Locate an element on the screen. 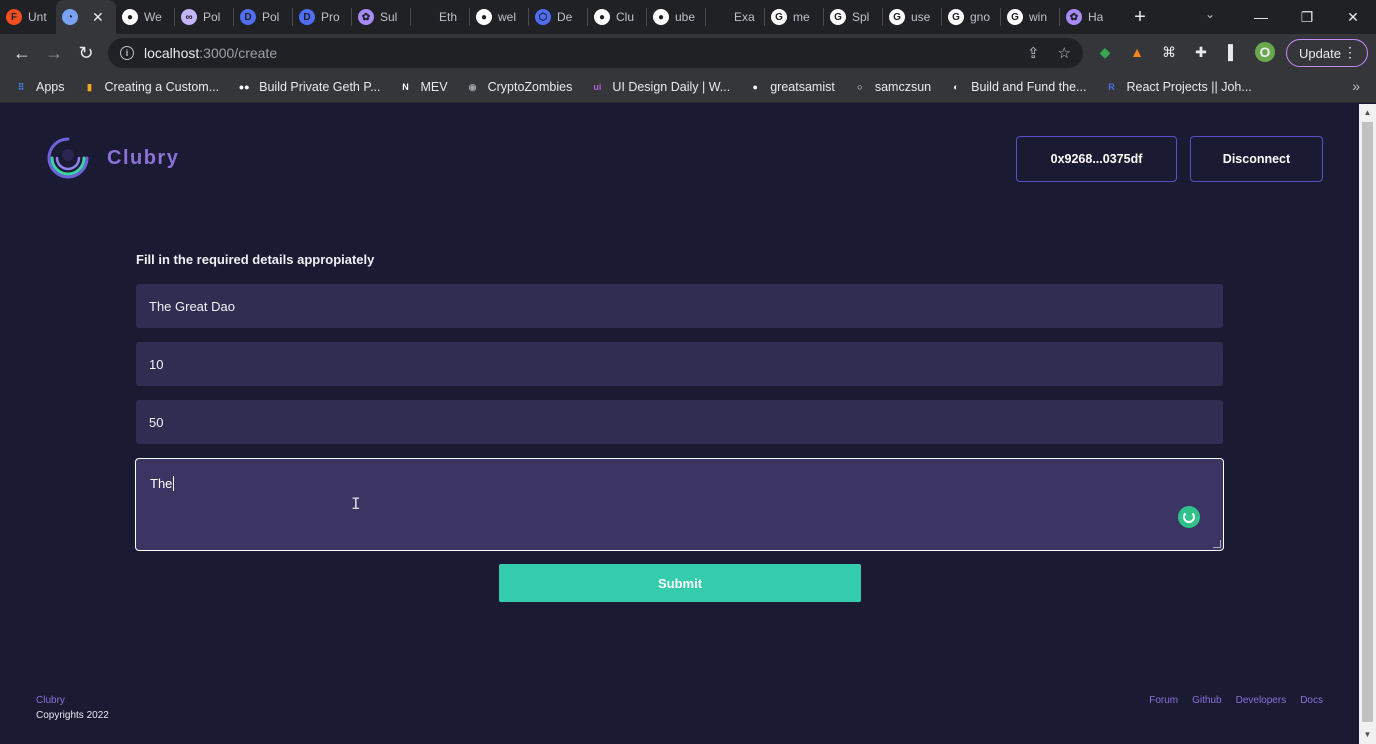 The image size is (1376, 744). browser-tab: Ggno is located at coordinates (971, 17).